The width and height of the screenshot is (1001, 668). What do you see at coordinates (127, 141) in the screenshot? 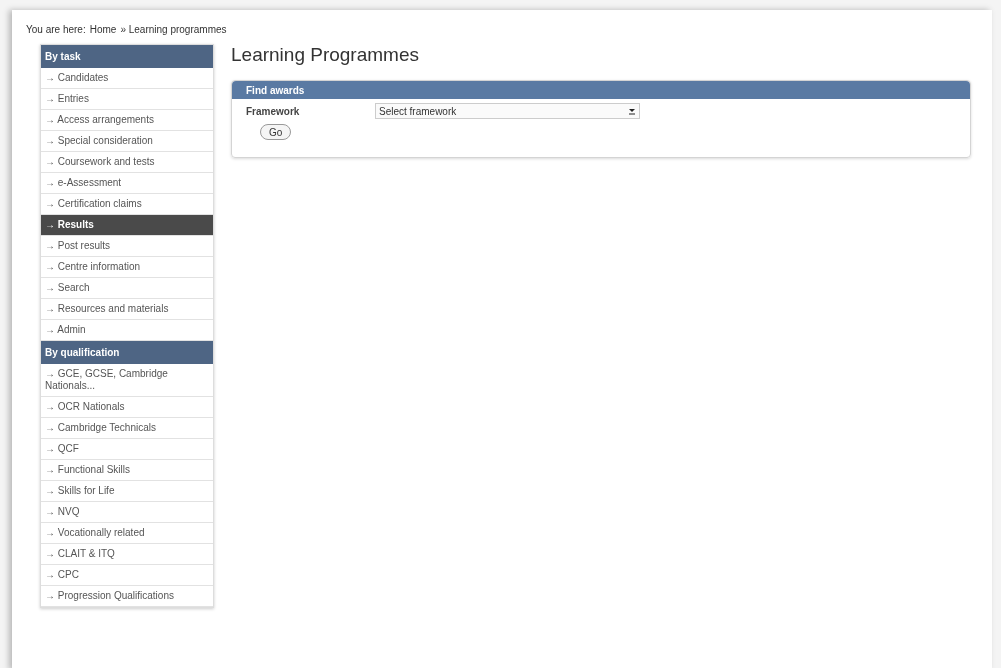
I see `sidebar-item: → Special consideration` at bounding box center [127, 141].